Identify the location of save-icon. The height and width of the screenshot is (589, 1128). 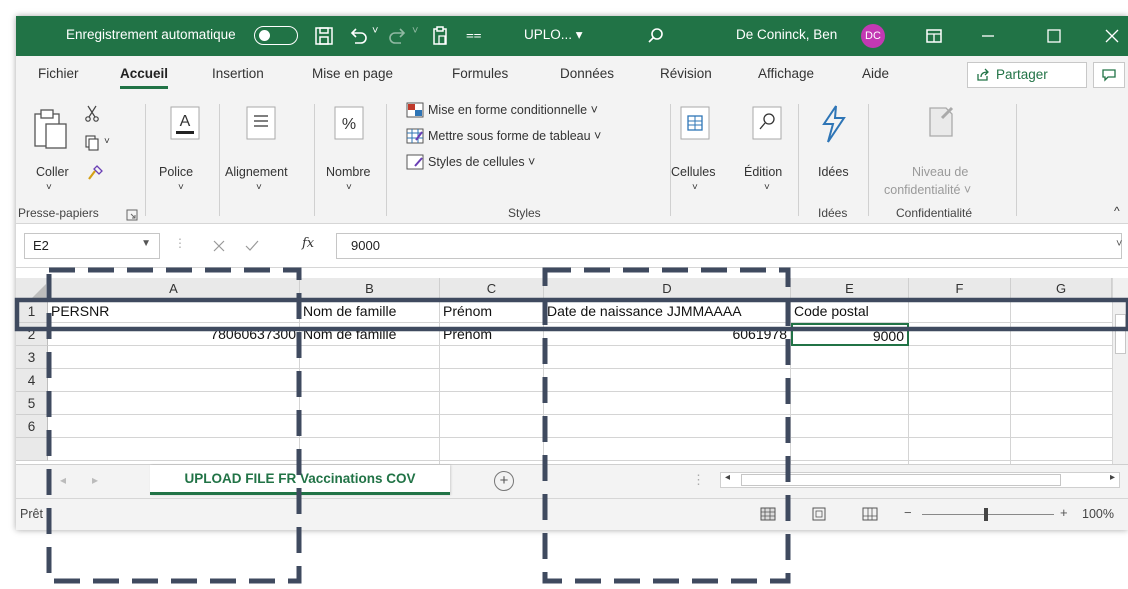
(324, 36).